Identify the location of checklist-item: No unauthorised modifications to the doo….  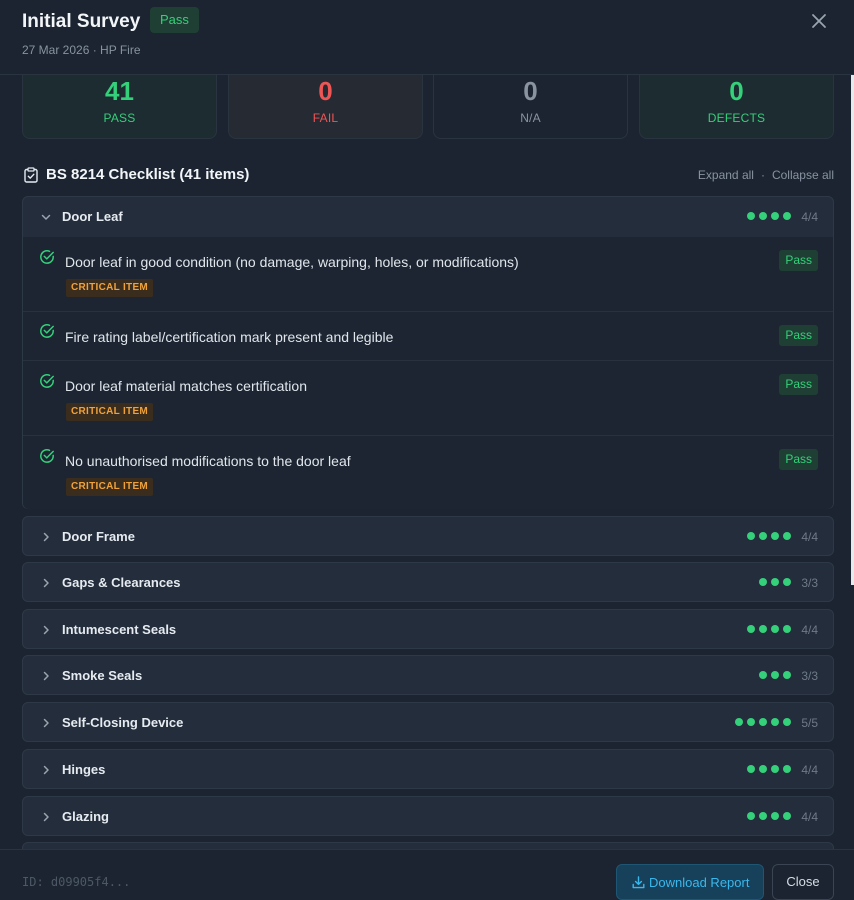
(428, 472).